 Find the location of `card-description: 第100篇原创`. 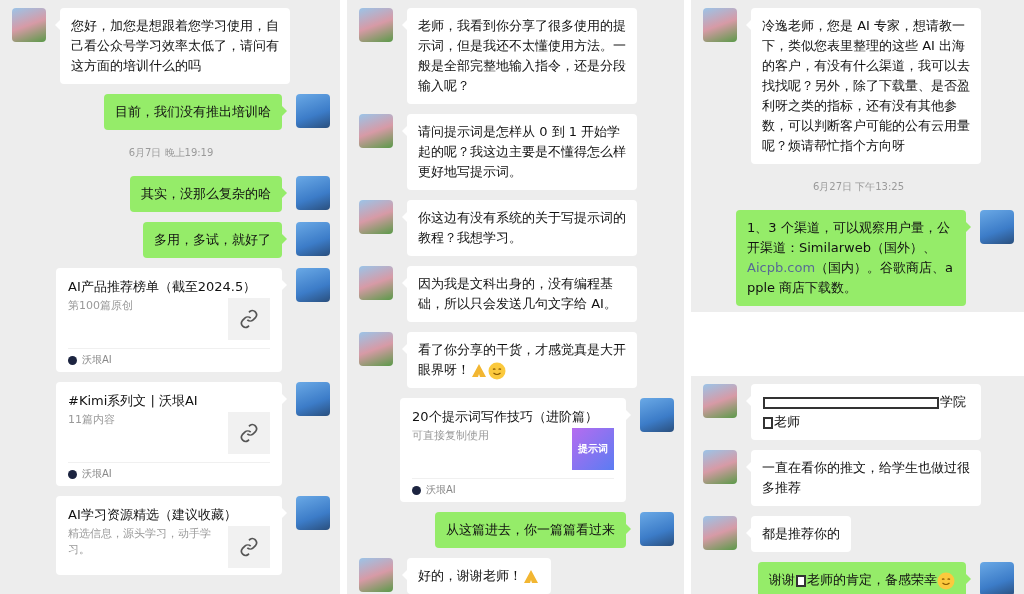

card-description: 第100篇原创 is located at coordinates (100, 306).